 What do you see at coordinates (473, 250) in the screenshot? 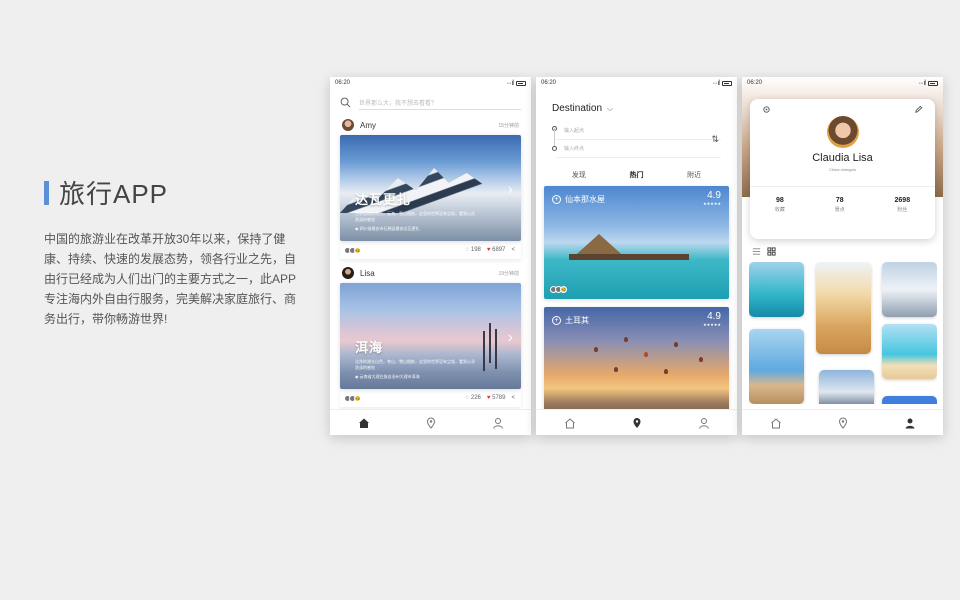
I see `comment-count: ◌ 198` at bounding box center [473, 250].